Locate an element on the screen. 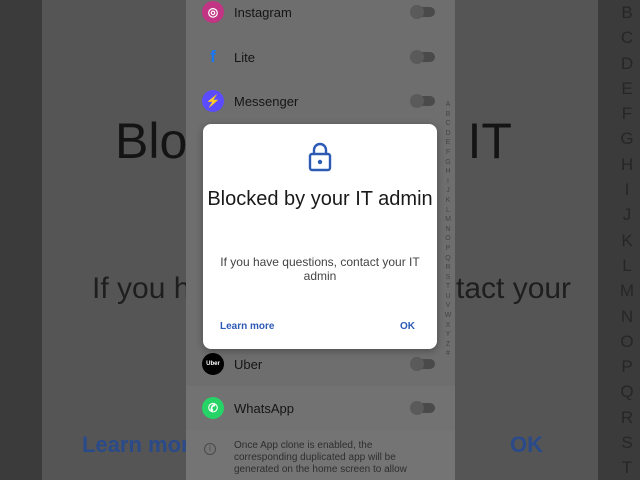 This screenshot has width=640, height=480. whatsapp-icon: ✆ is located at coordinates (213, 408).